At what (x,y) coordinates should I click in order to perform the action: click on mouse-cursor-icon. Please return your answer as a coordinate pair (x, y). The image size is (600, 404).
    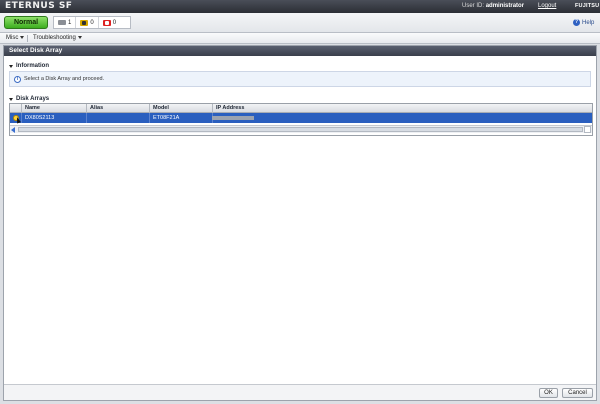
    Looking at the image, I should click on (18, 120).